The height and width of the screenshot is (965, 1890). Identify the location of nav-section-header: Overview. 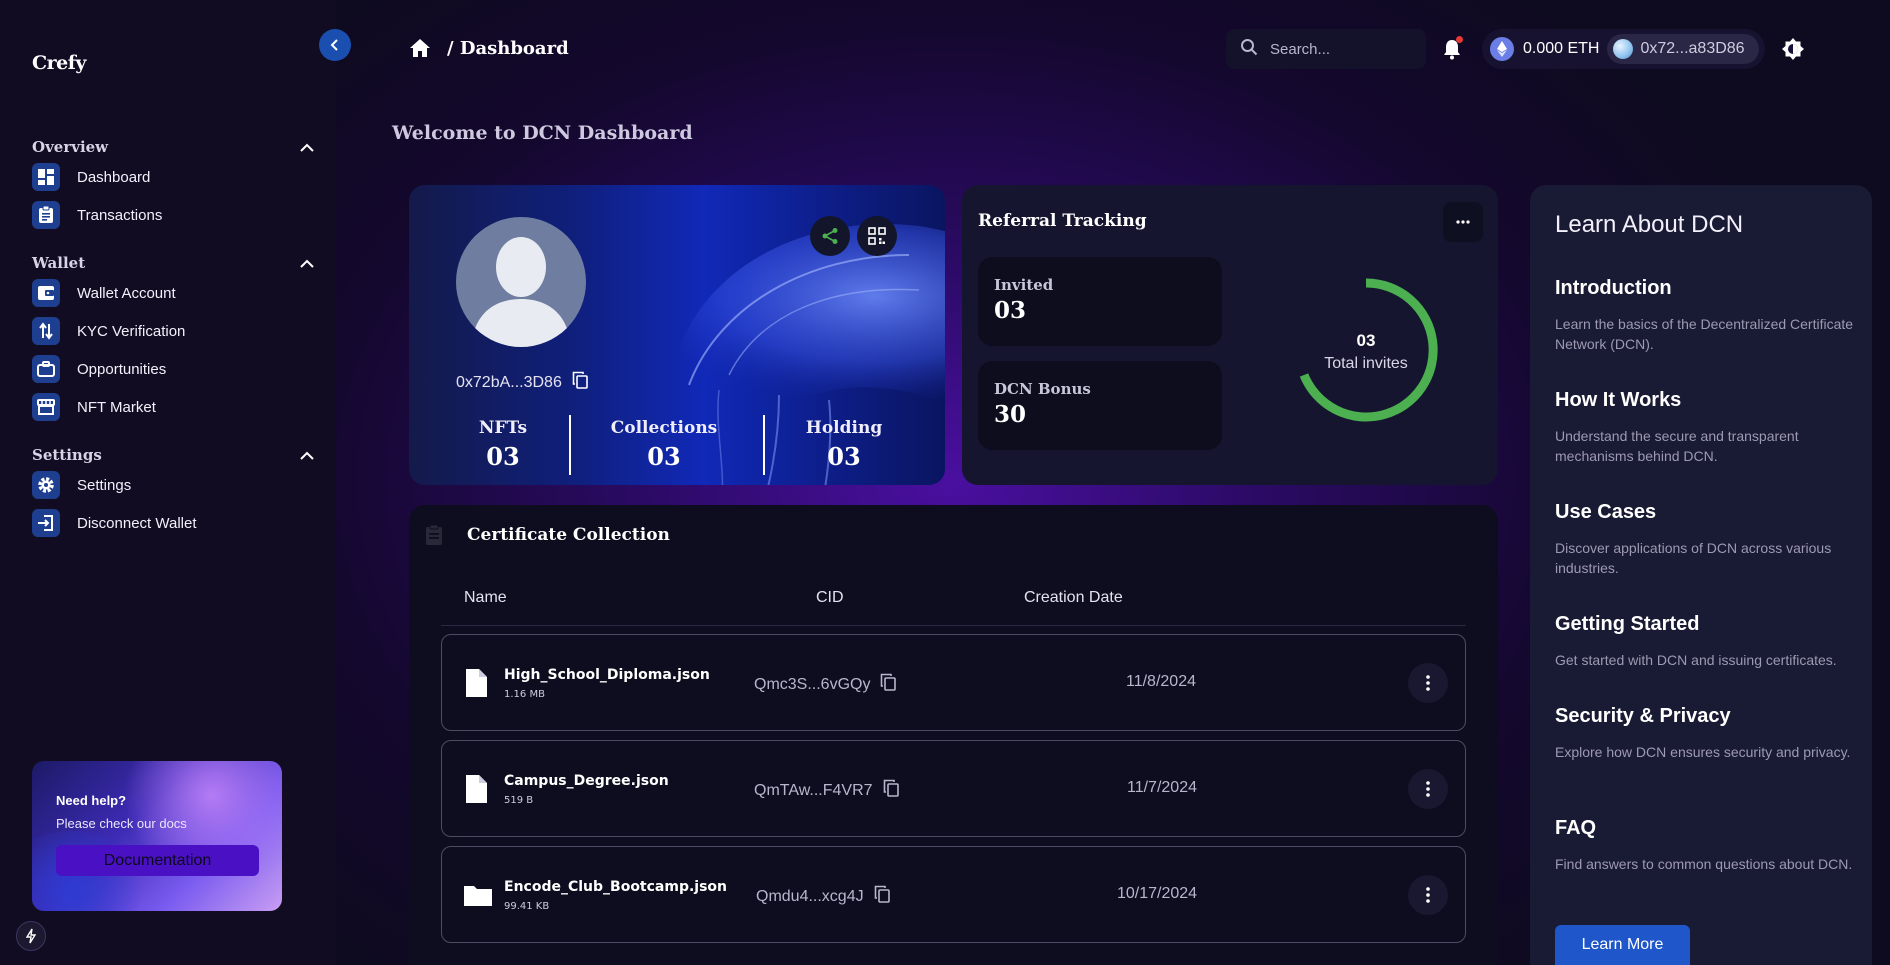
(174, 147).